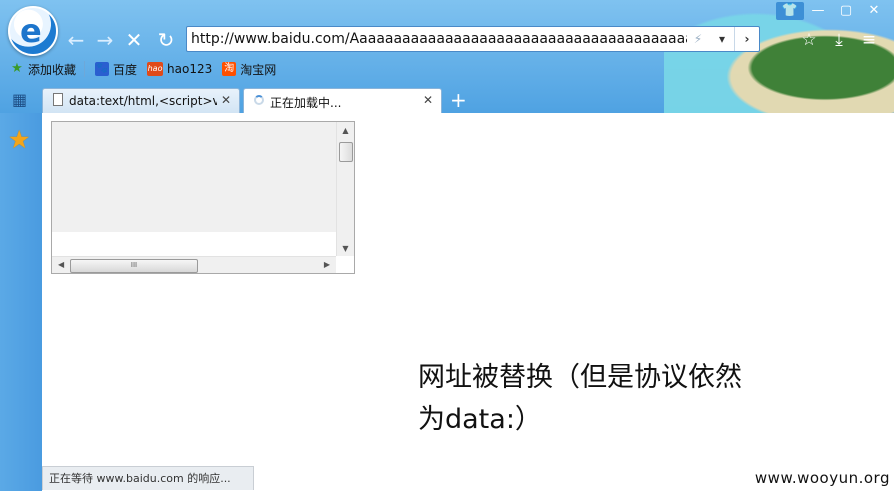 The height and width of the screenshot is (491, 894). Describe the element at coordinates (19, 139) in the screenshot. I see `favorites-star-icon: ★` at that location.